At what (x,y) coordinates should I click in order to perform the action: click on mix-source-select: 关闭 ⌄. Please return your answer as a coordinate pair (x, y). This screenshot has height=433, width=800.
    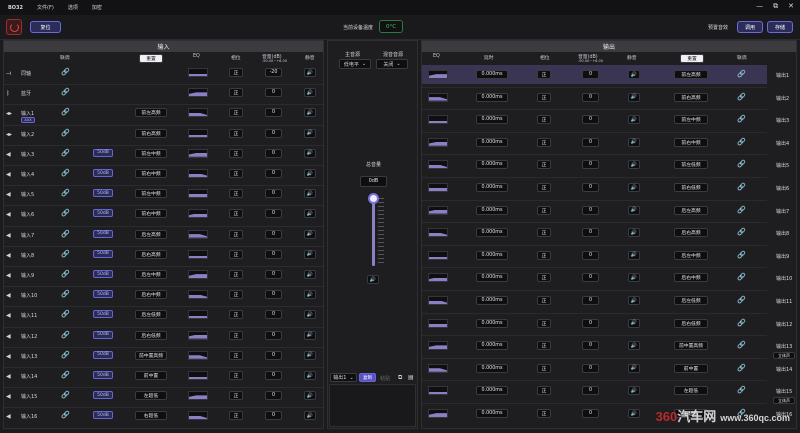
    Looking at the image, I should click on (392, 64).